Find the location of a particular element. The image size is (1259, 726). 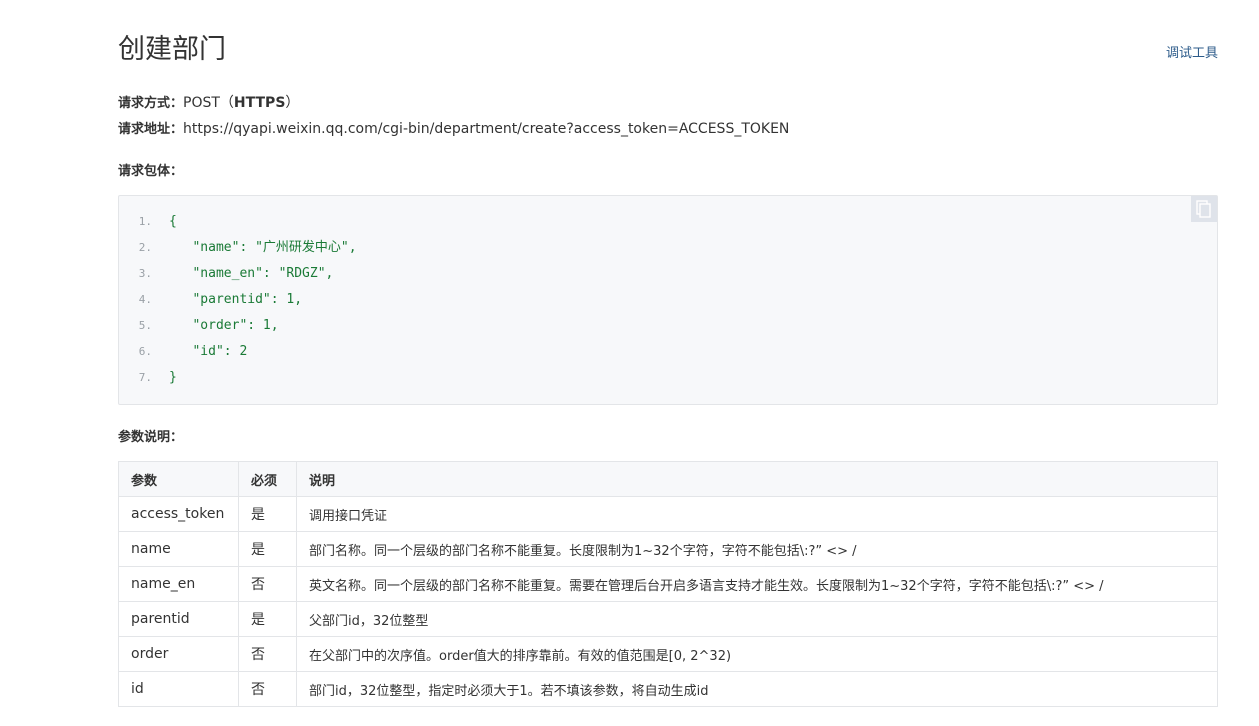

param-name: id is located at coordinates (178, 689).